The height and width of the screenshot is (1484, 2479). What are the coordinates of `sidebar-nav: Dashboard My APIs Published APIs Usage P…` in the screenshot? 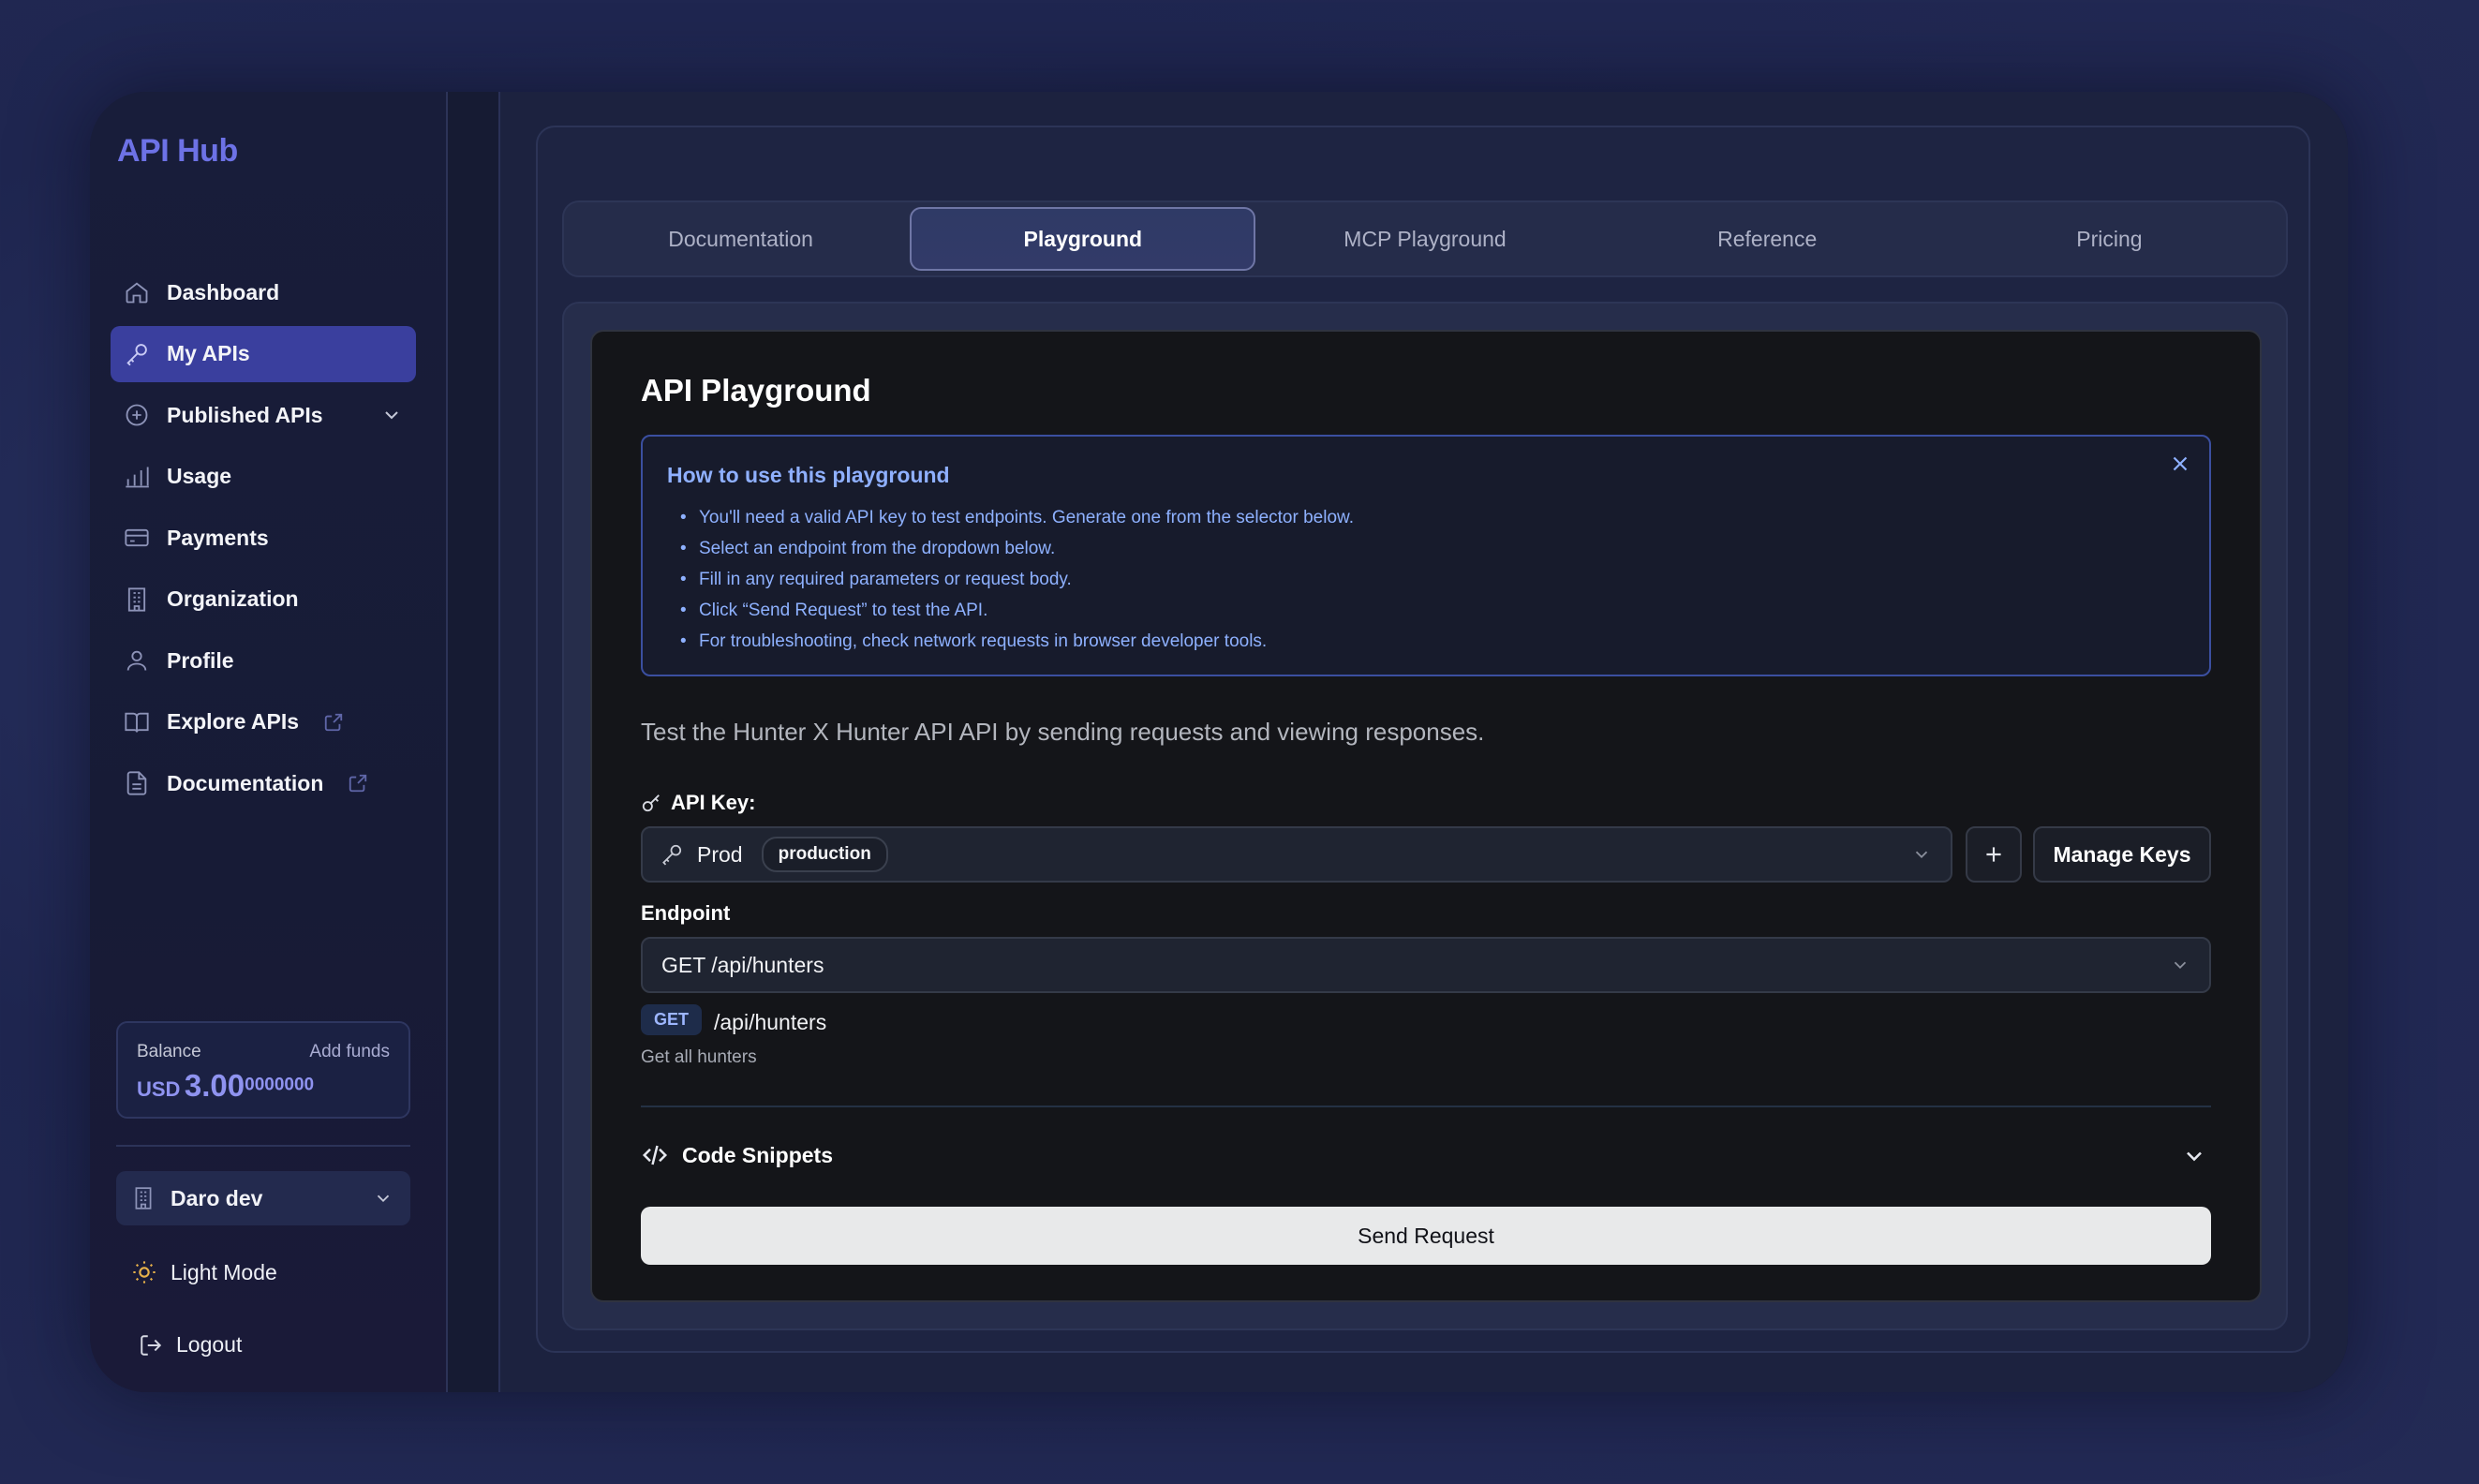 It's located at (263, 540).